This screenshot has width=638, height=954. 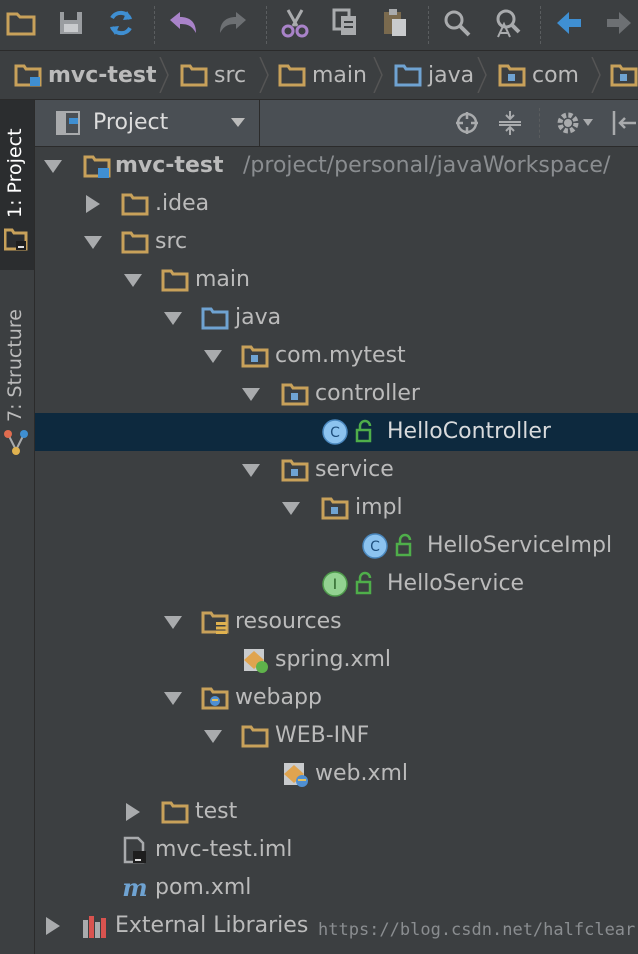 I want to click on public-access-lock-icon, so click(x=403, y=545).